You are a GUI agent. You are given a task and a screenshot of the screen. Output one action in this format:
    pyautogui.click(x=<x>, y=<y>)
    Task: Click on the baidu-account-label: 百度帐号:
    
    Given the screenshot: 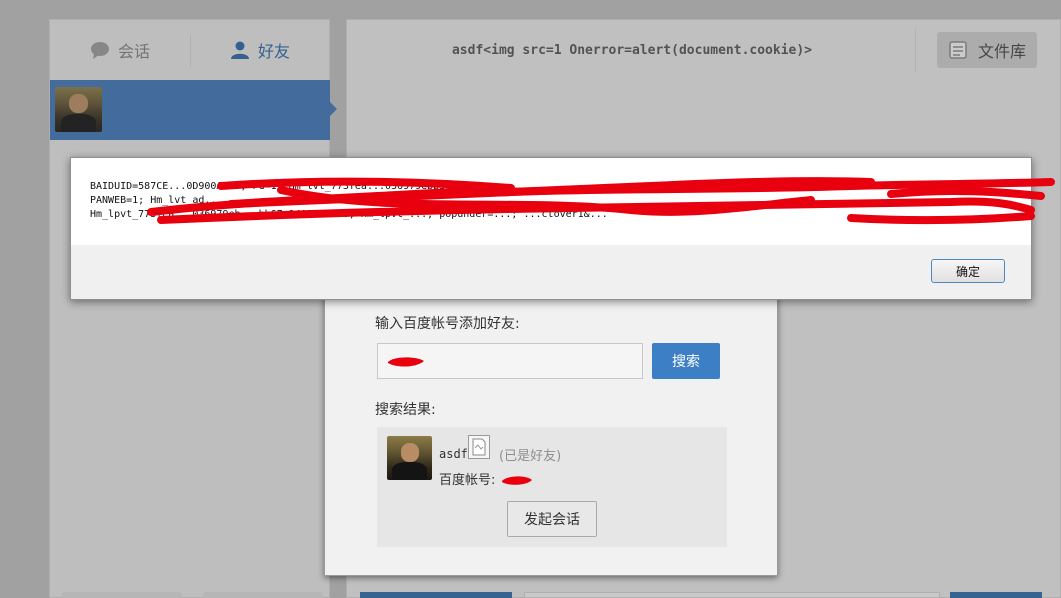 What is the action you would take?
    pyautogui.click(x=486, y=478)
    